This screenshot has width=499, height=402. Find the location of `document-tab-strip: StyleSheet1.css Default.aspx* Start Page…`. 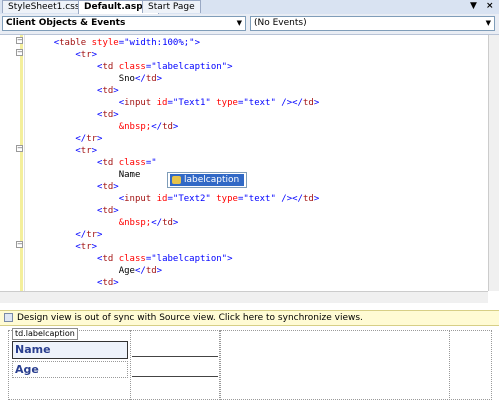

document-tab-strip: StyleSheet1.css Default.aspx* Start Page… is located at coordinates (249, 7).